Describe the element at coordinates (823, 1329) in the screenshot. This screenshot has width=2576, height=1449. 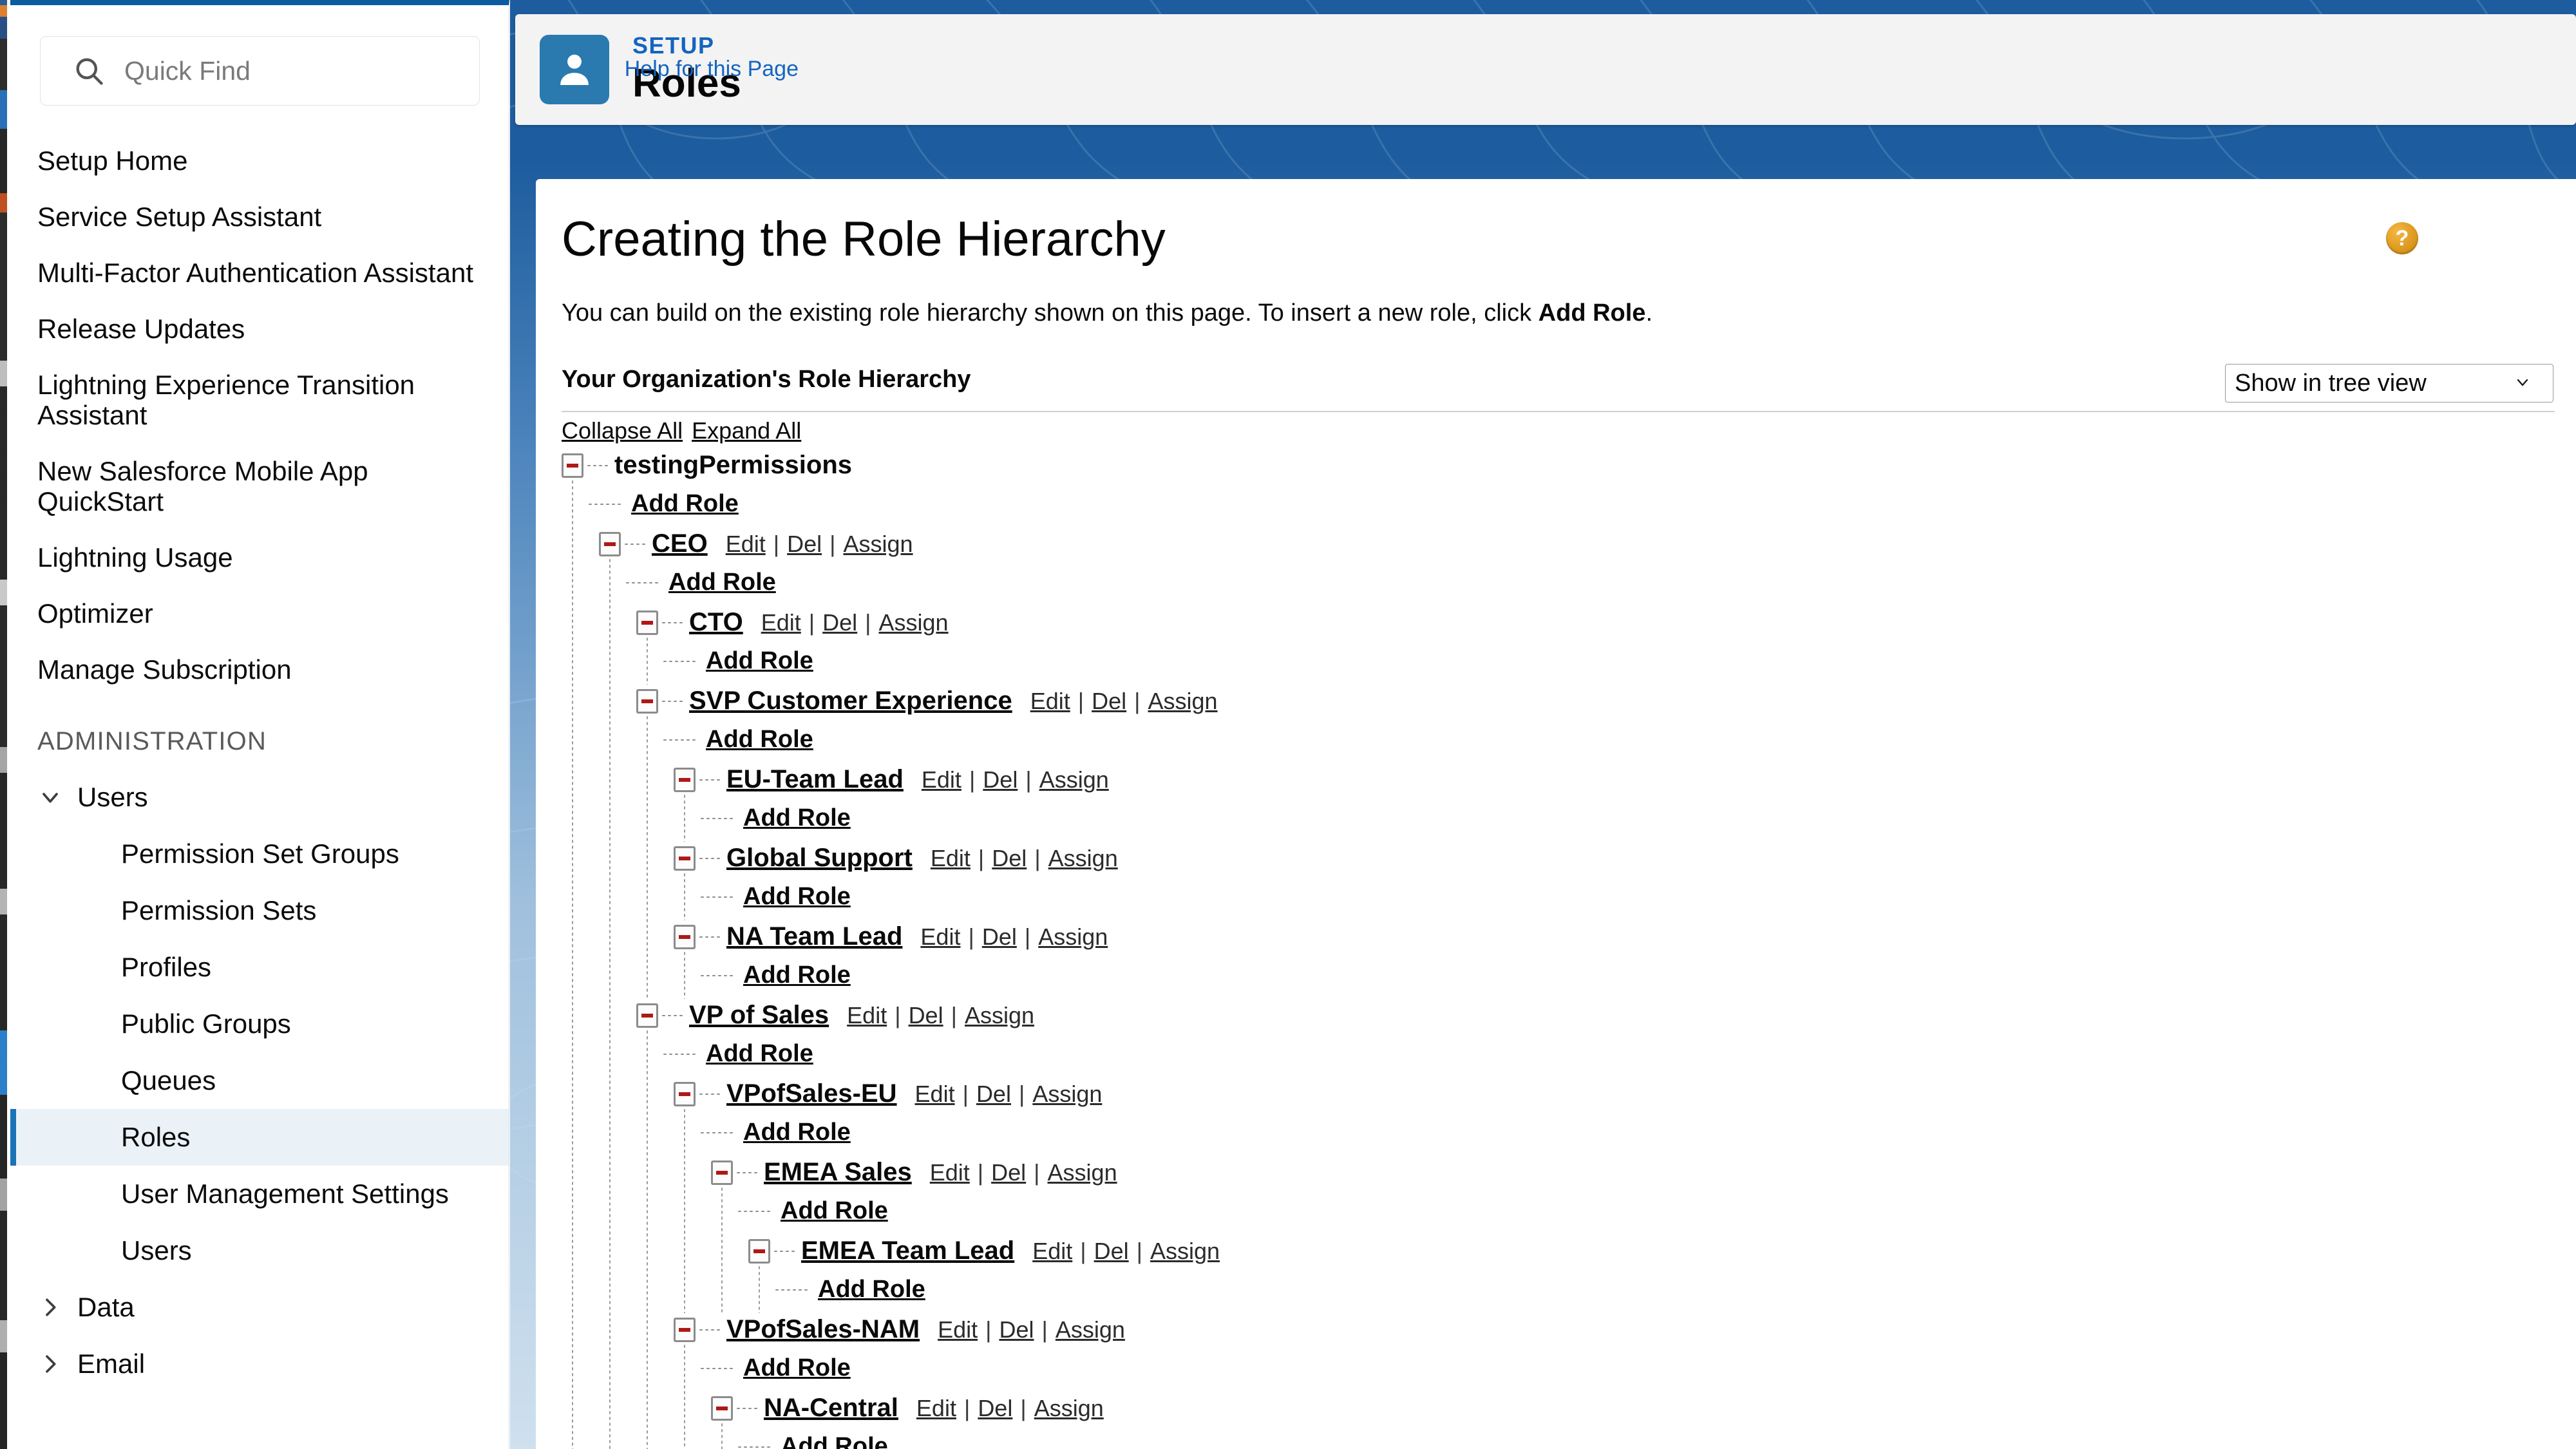
I see `tree-node-label: VPofSales-NAM` at that location.